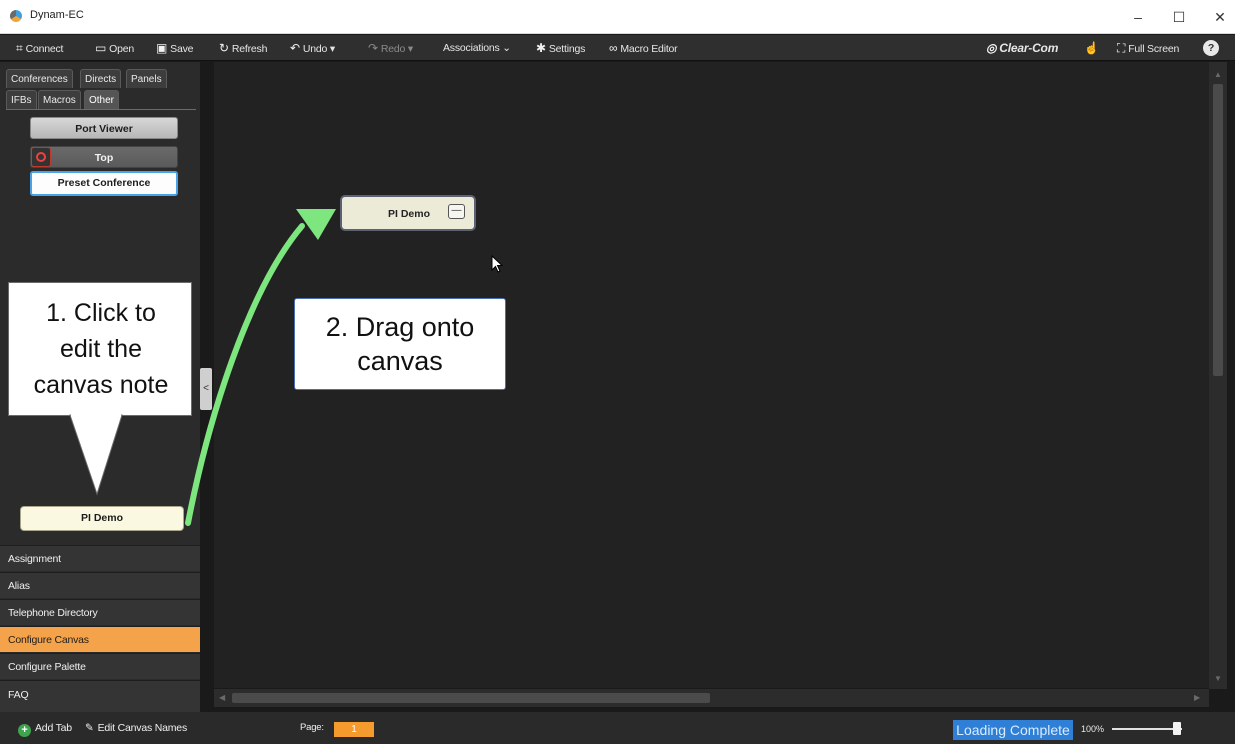  Describe the element at coordinates (1093, 729) in the screenshot. I see `zoom-percent: 100%` at that location.